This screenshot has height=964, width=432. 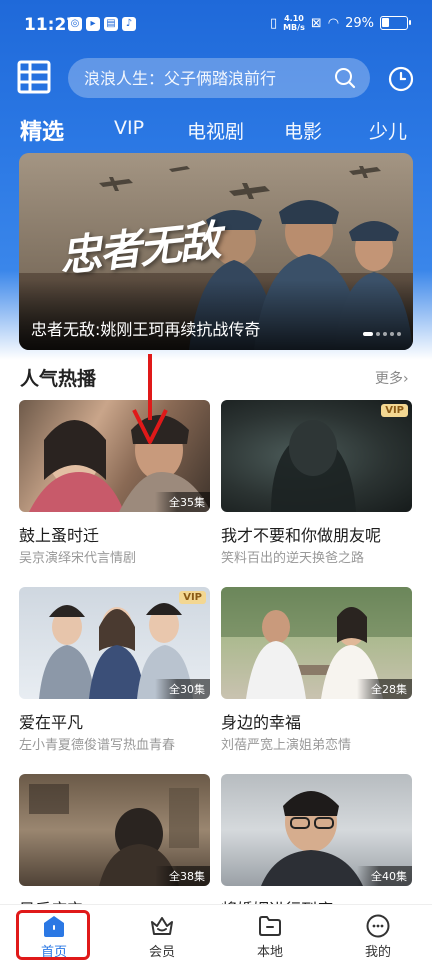 I want to click on episode-count: 全35集, so click(x=182, y=502).